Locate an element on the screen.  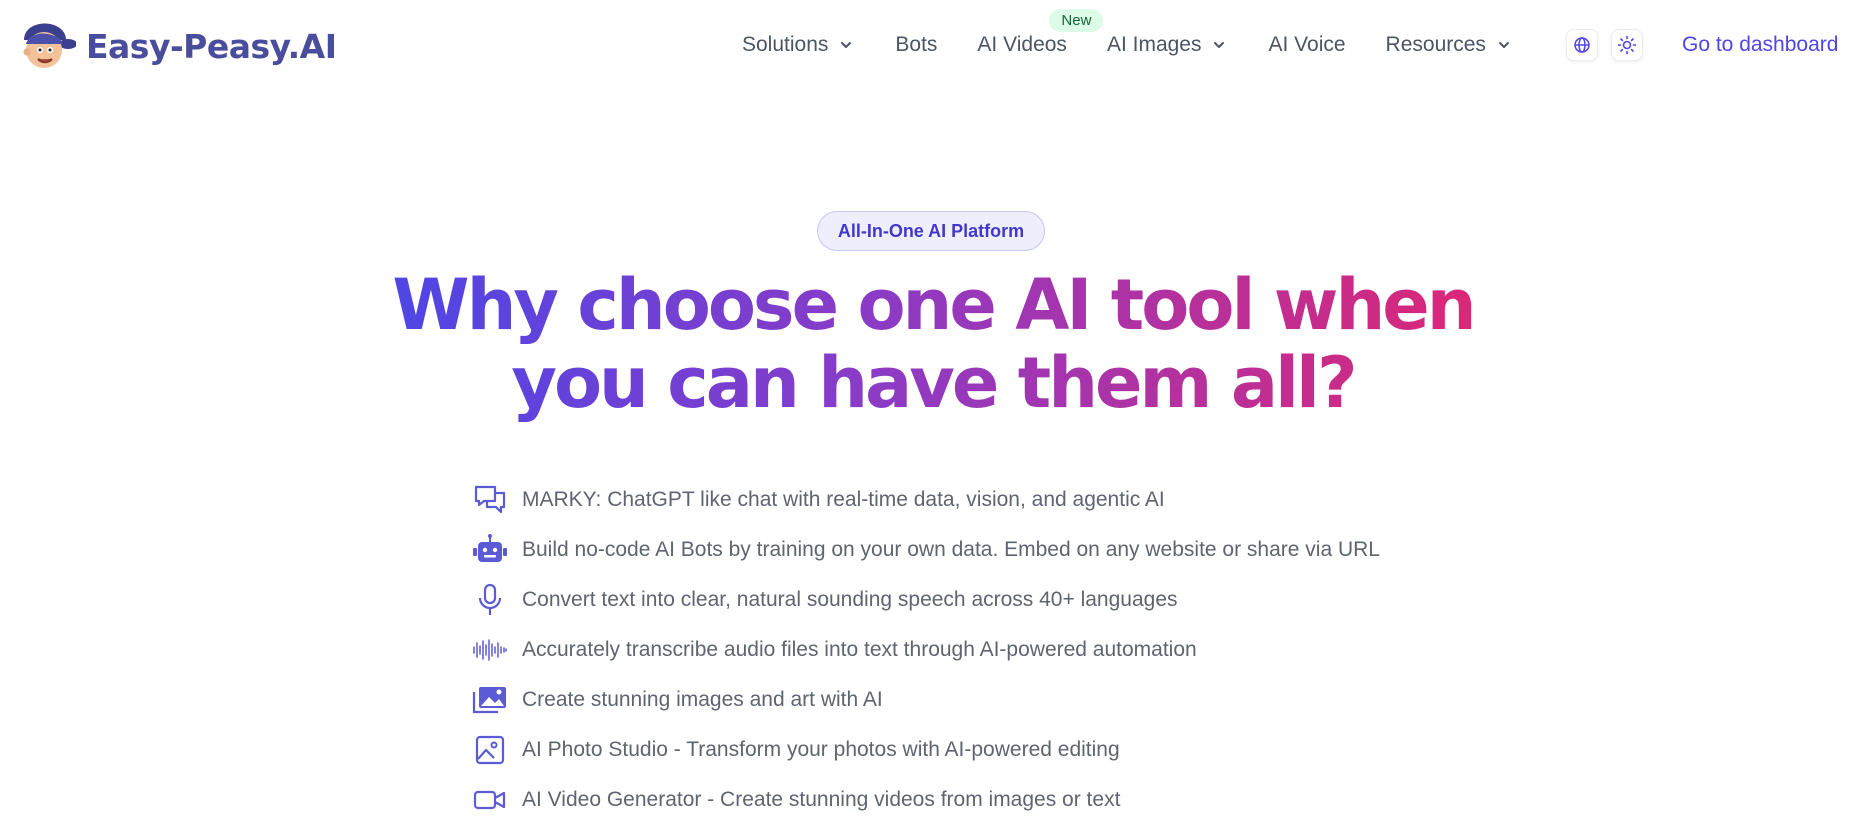
sun-icon is located at coordinates (1627, 45).